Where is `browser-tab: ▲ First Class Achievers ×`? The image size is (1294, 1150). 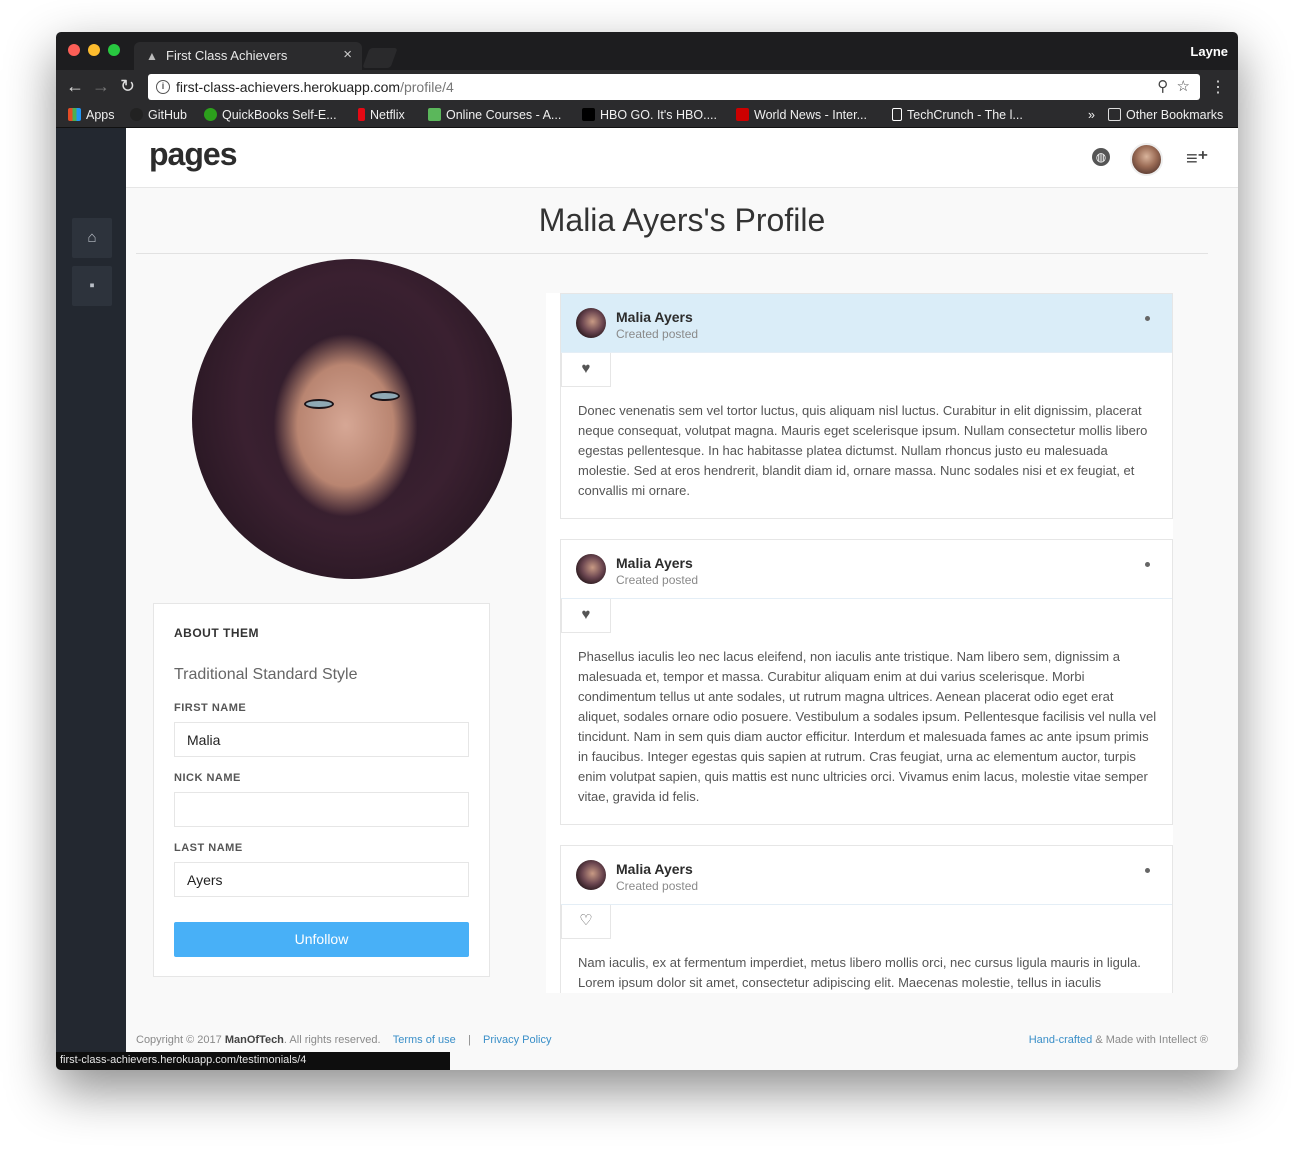
browser-tab: ▲ First Class Achievers × is located at coordinates (248, 56).